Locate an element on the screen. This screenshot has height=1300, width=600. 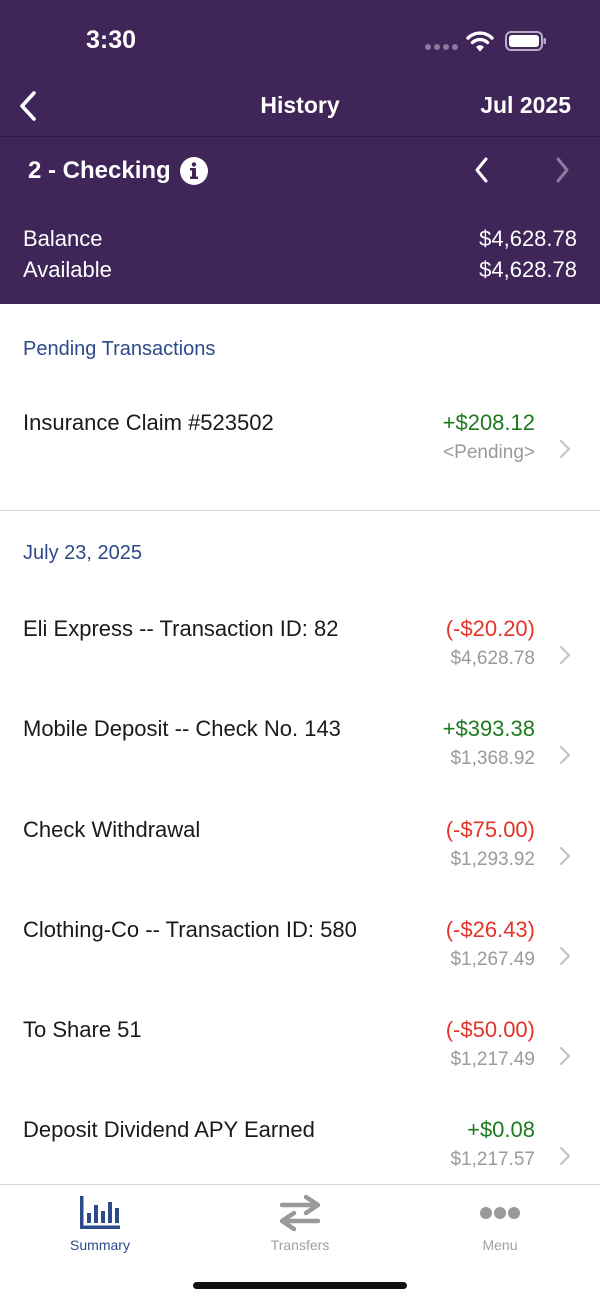
tab-label: Menu is located at coordinates (500, 1245).